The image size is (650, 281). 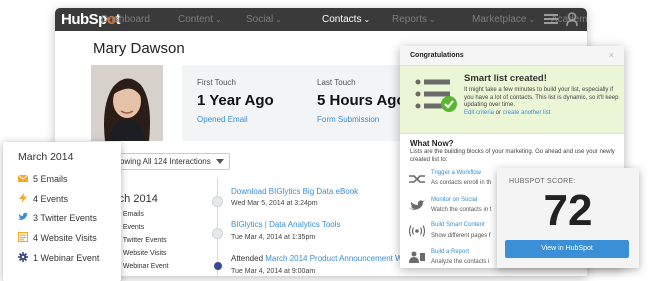 I want to click on user-profile-icon, so click(x=572, y=19).